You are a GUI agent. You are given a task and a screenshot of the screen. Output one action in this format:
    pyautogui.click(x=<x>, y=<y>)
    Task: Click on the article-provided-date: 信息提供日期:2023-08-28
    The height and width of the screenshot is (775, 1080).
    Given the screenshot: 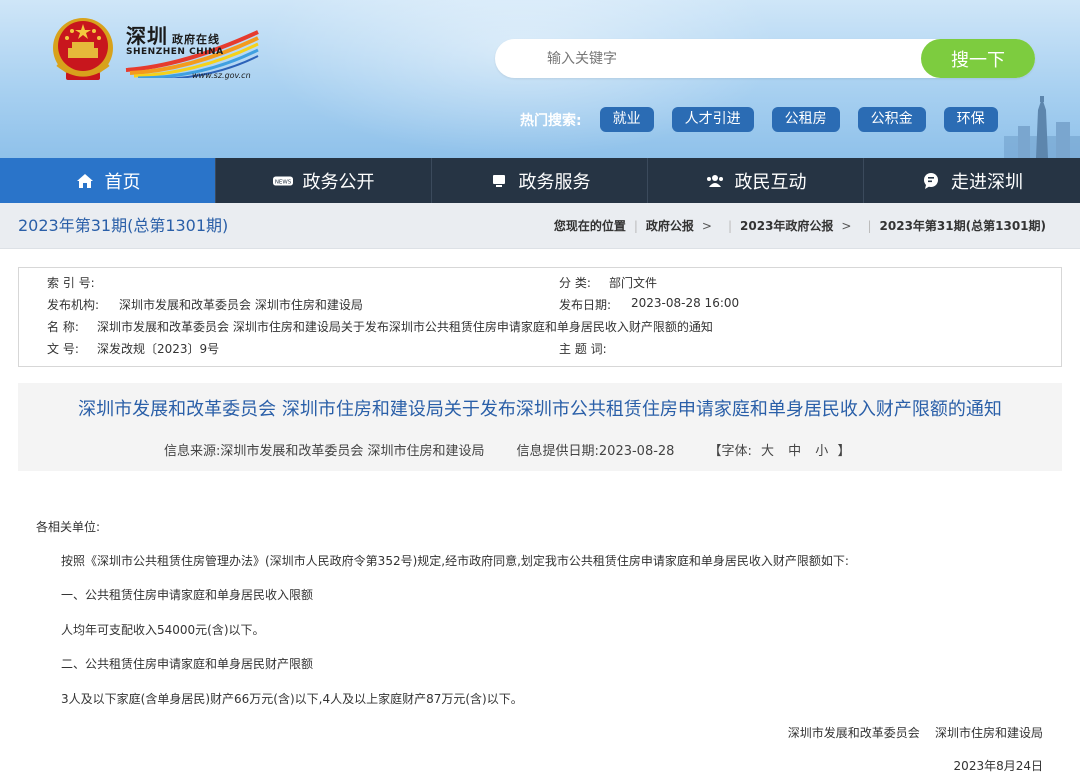 What is the action you would take?
    pyautogui.click(x=595, y=451)
    